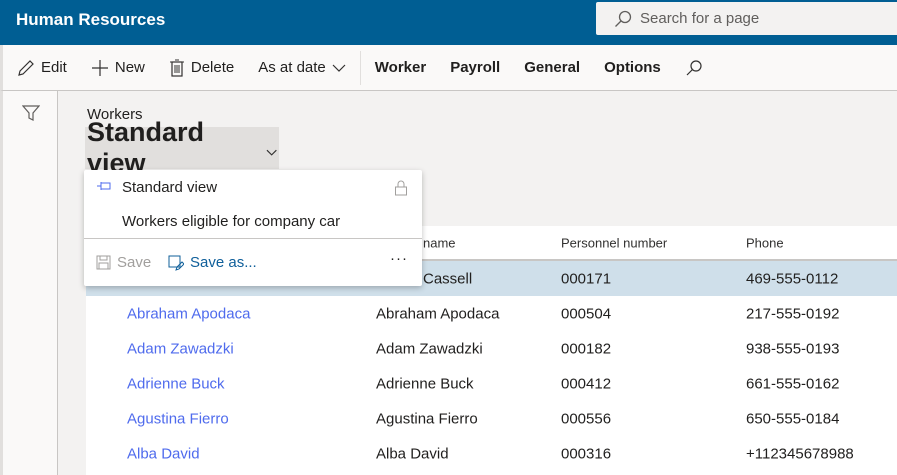 Image resolution: width=897 pixels, height=475 pixels. I want to click on view-item-standard: Standard view, so click(169, 187).